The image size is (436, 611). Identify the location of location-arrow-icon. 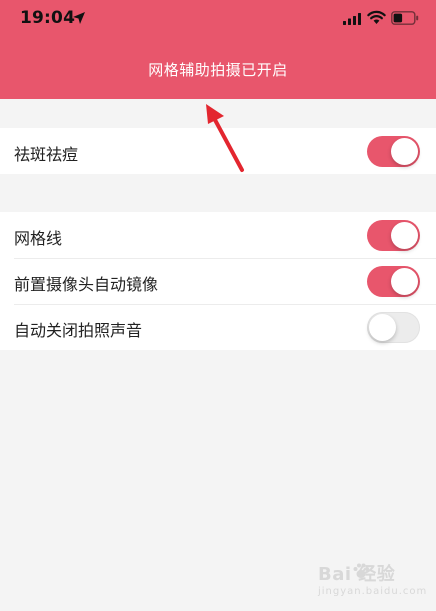
(79, 18).